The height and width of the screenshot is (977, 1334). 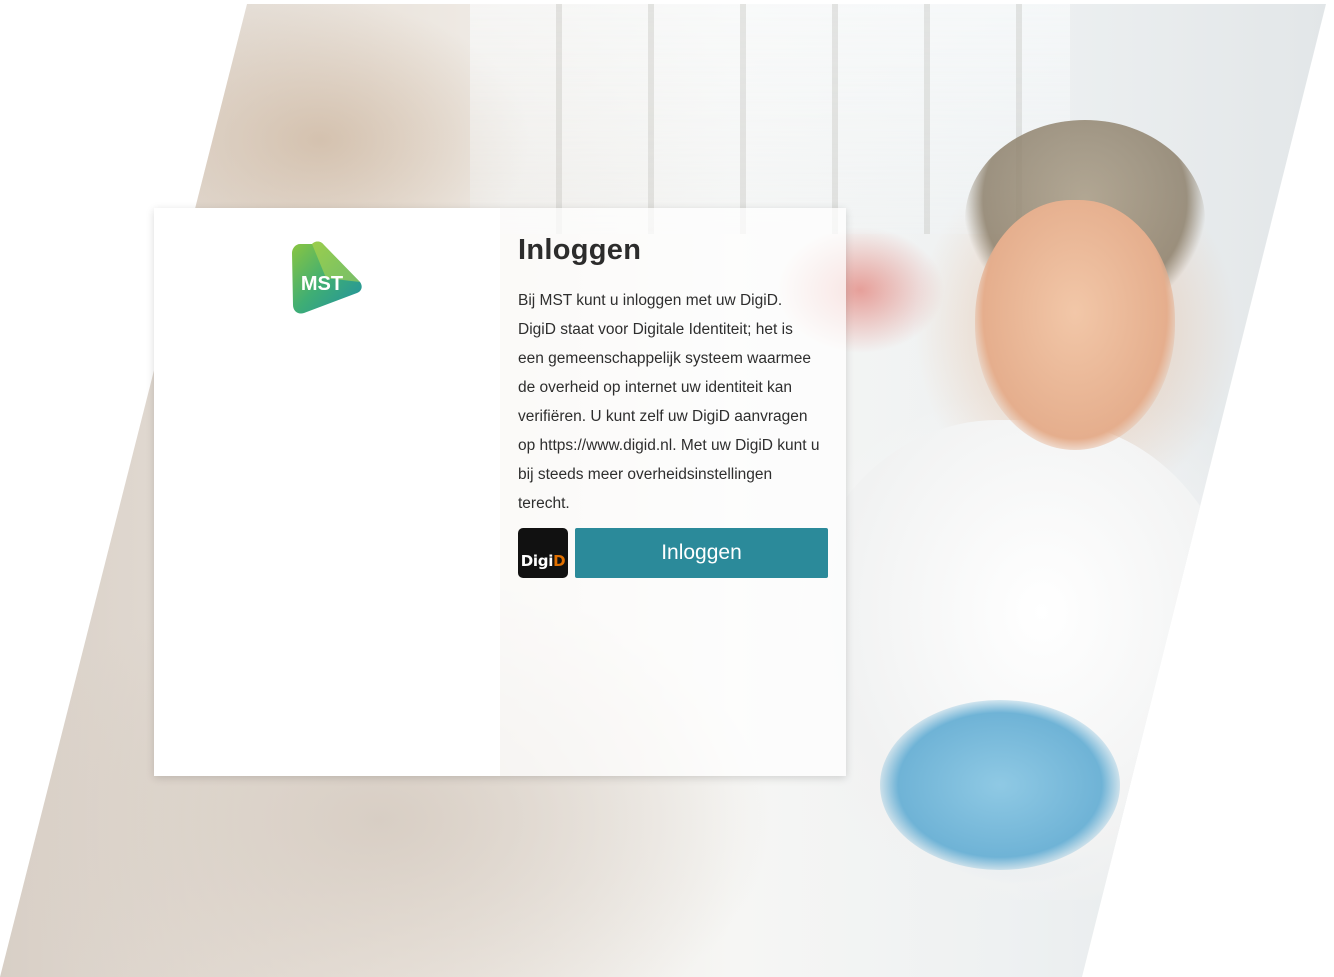 What do you see at coordinates (537, 561) in the screenshot?
I see `digid-logo-text-white: Digi` at bounding box center [537, 561].